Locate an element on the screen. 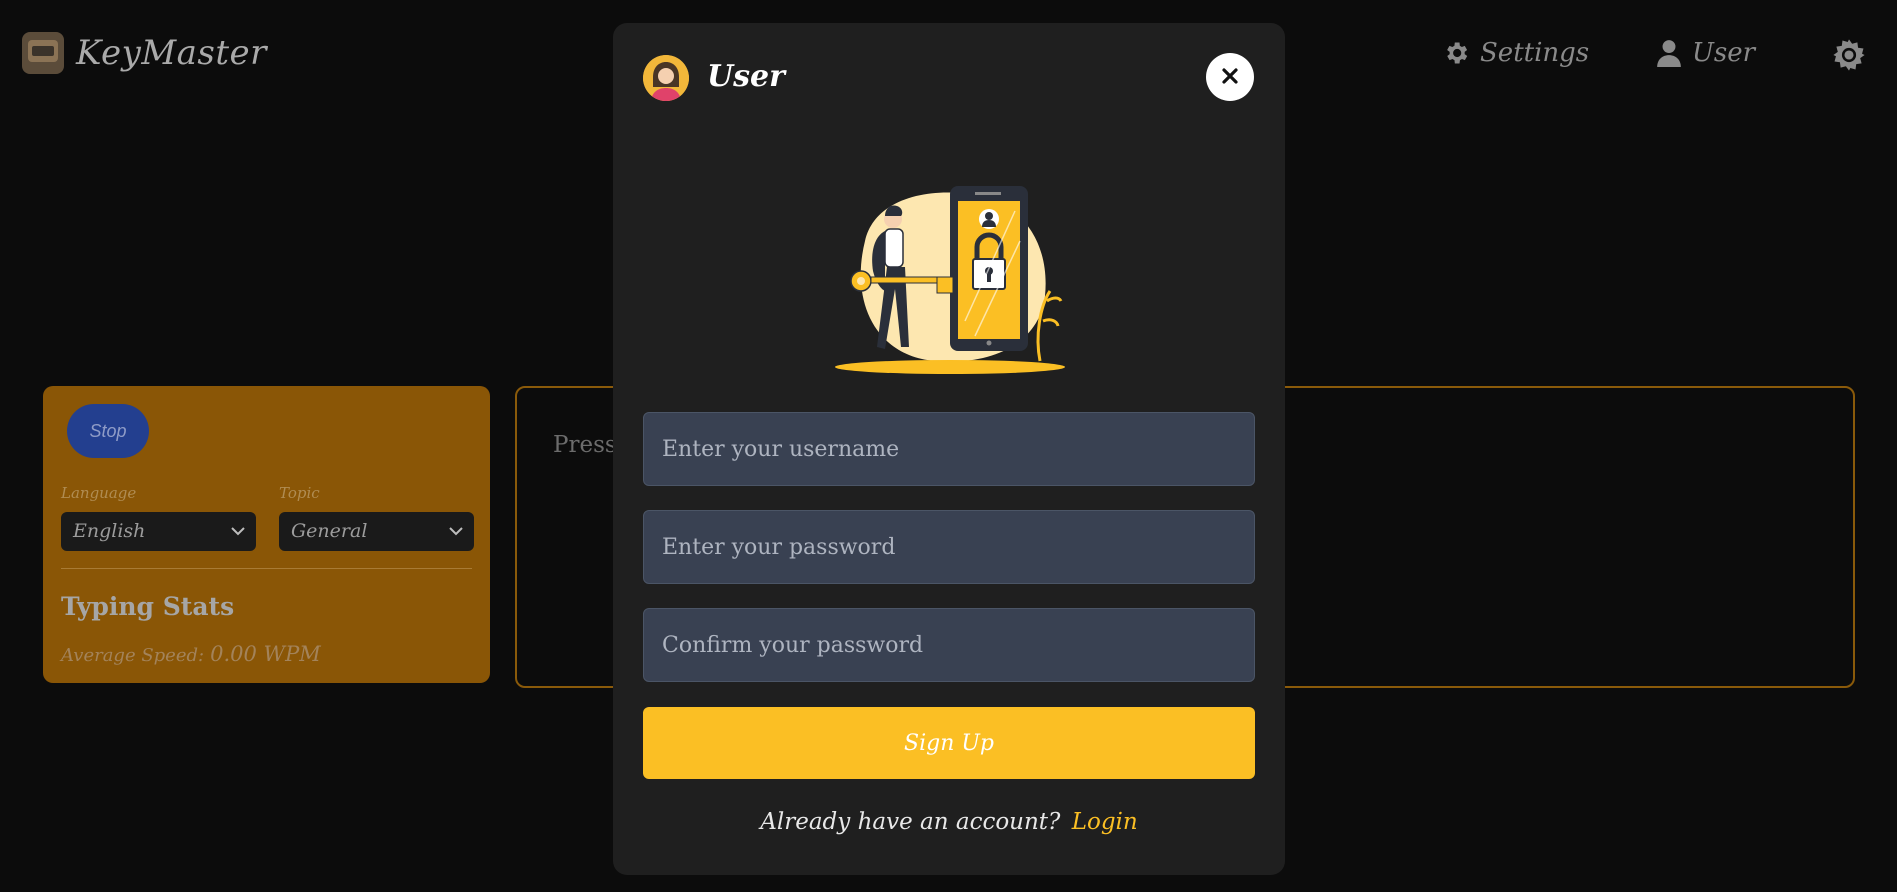  nav-user: User is located at coordinates (1705, 53).